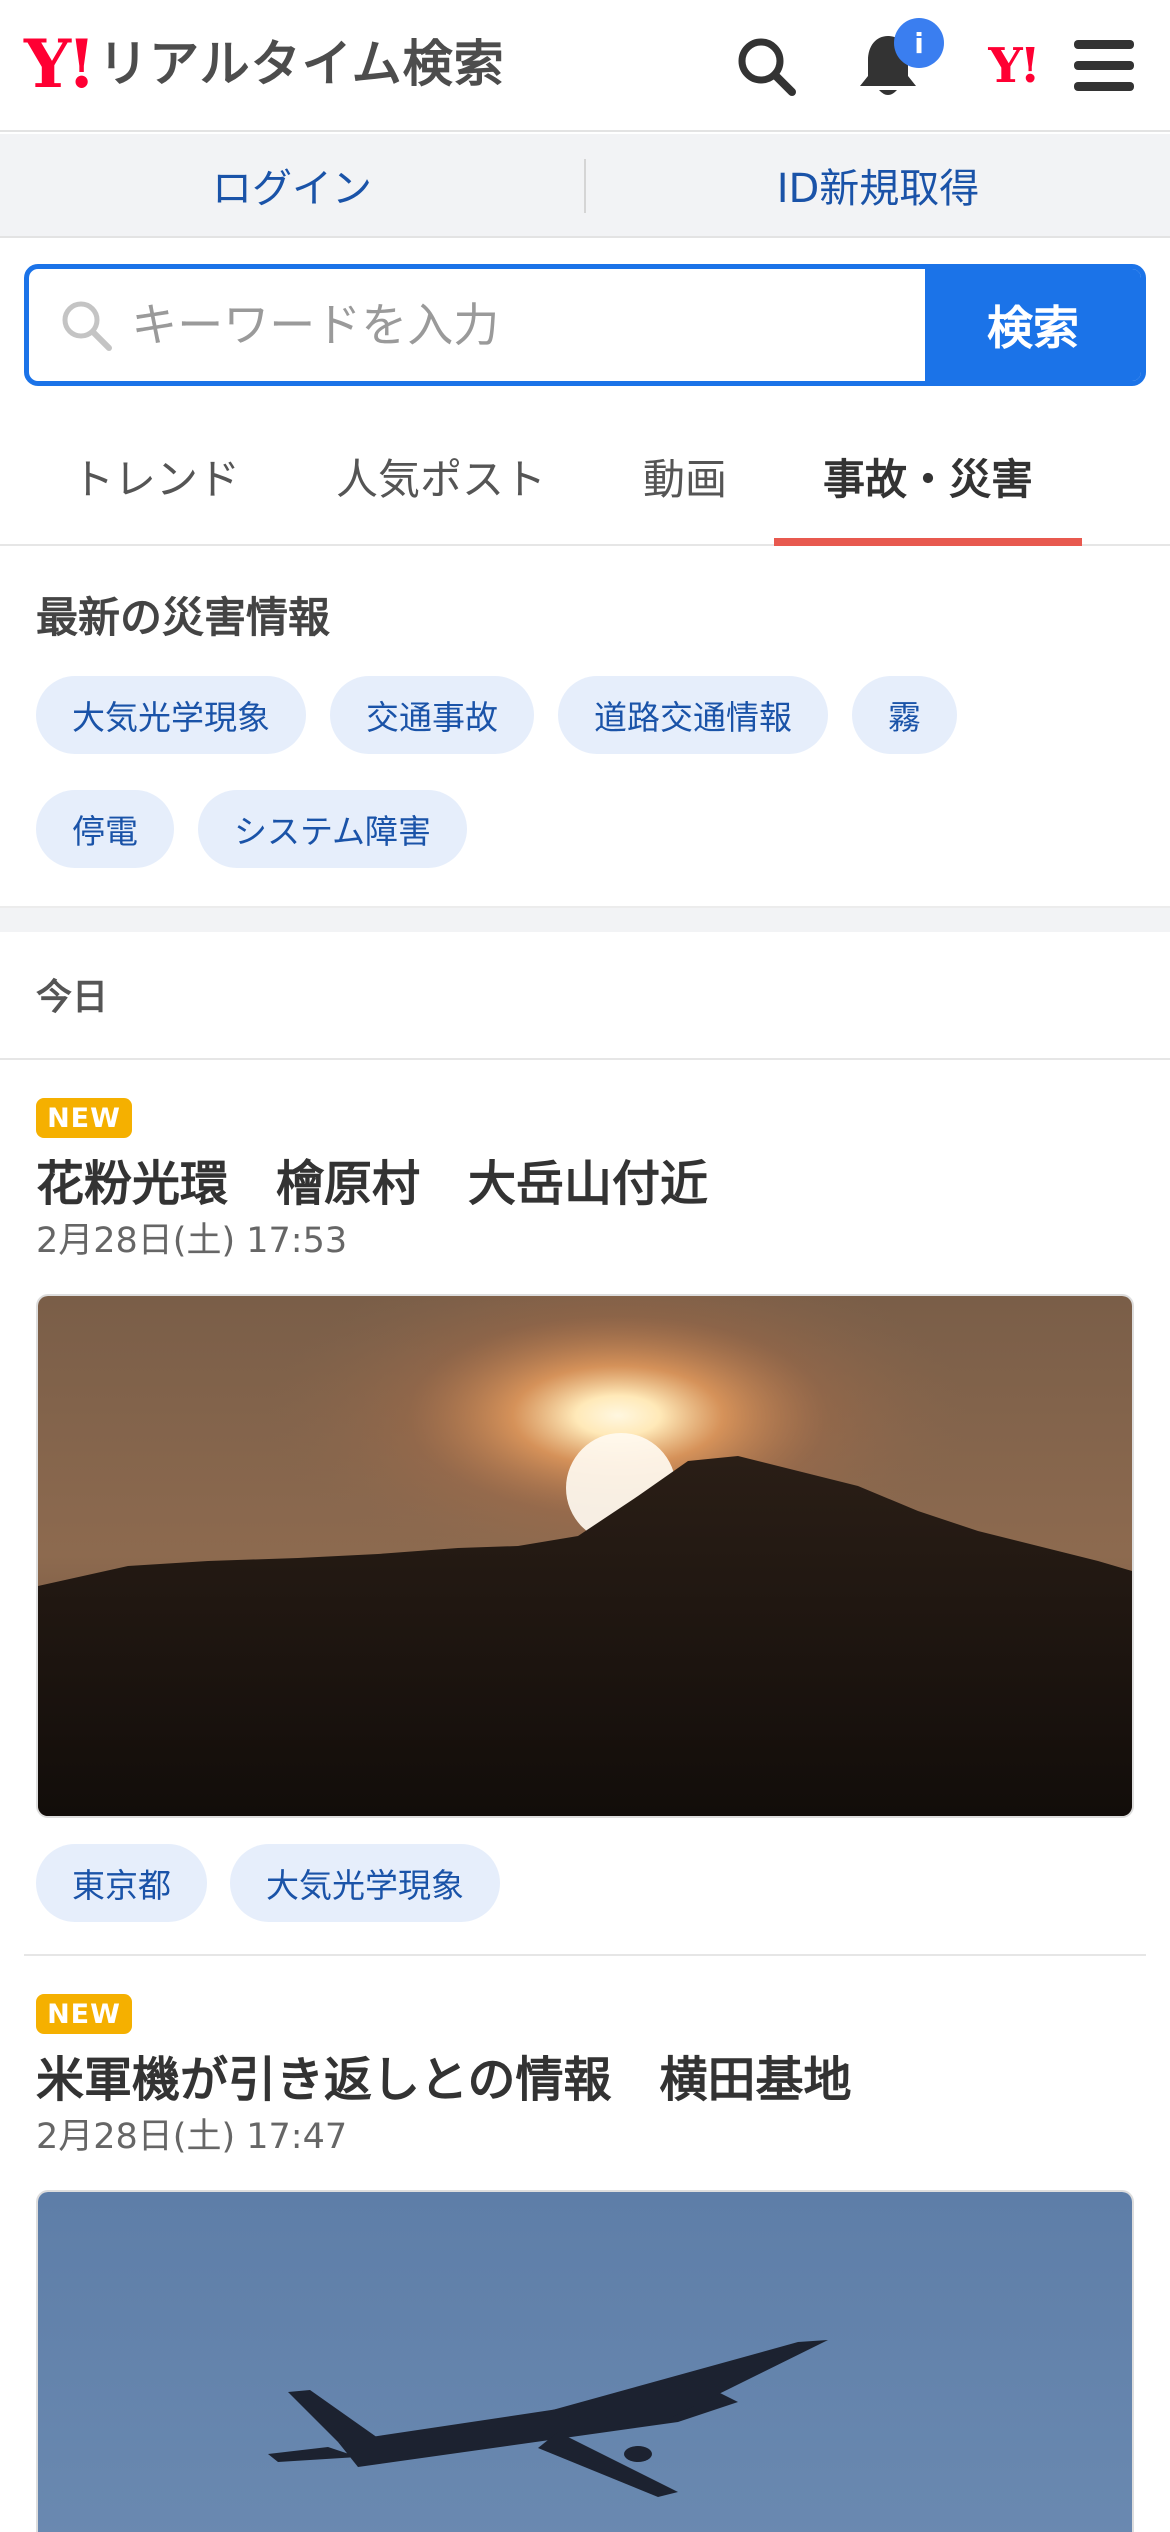  I want to click on article-photo-aircraft, so click(585, 2361).